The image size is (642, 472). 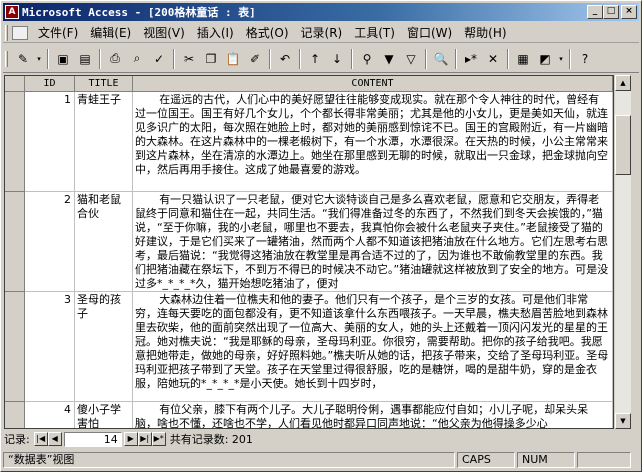 What do you see at coordinates (623, 83) in the screenshot?
I see `scroll-up-button: ▲` at bounding box center [623, 83].